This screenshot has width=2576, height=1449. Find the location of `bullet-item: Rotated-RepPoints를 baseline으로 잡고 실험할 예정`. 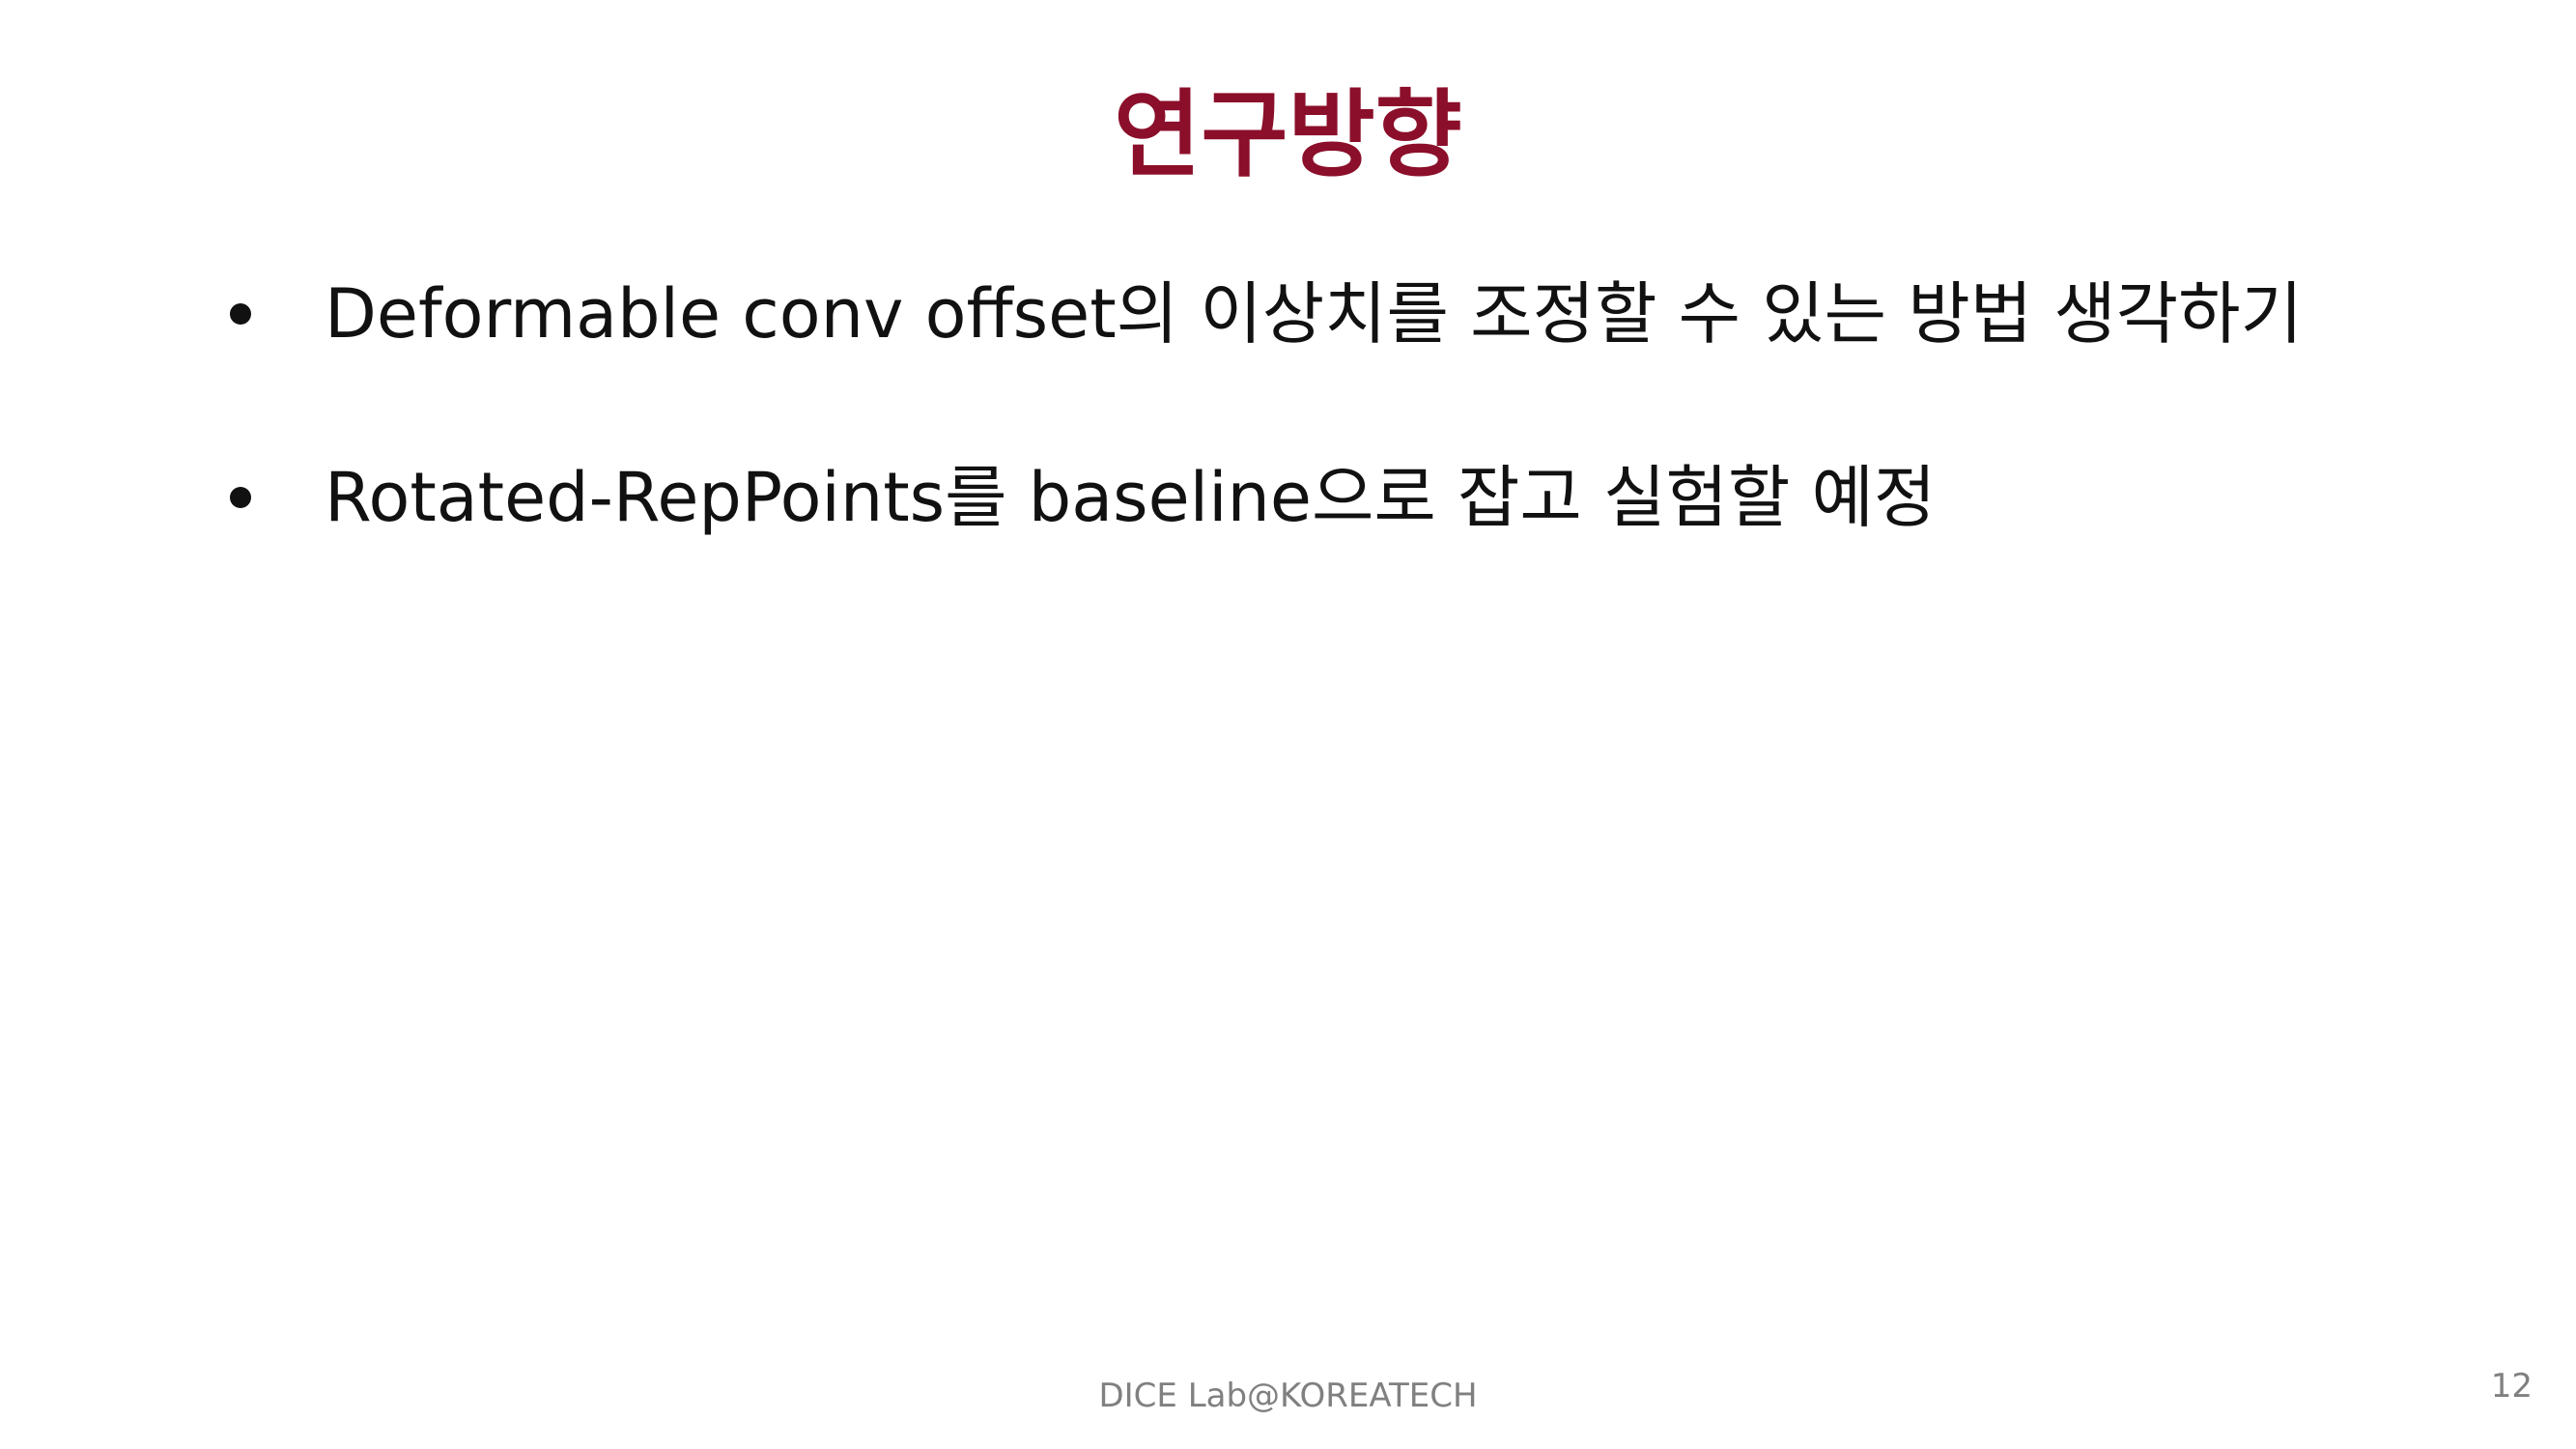

bullet-item: Rotated-RepPoints를 baseline으로 잡고 실험할 예정 is located at coordinates (1342, 497).